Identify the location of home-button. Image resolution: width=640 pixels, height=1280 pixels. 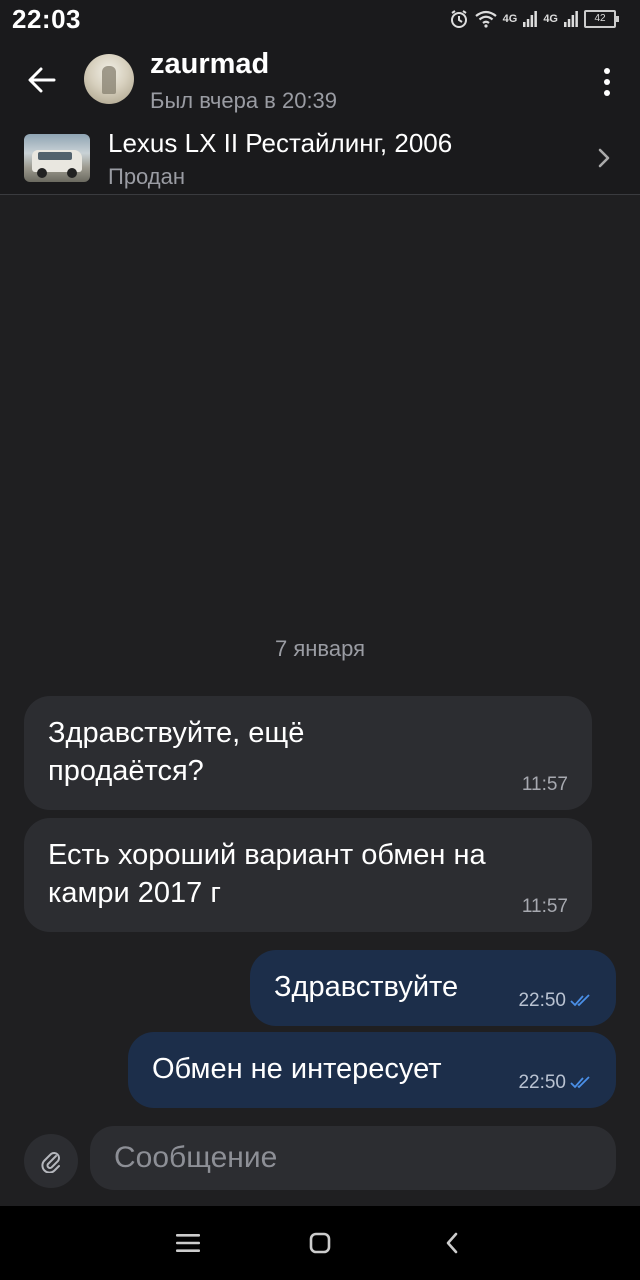
(320, 1243).